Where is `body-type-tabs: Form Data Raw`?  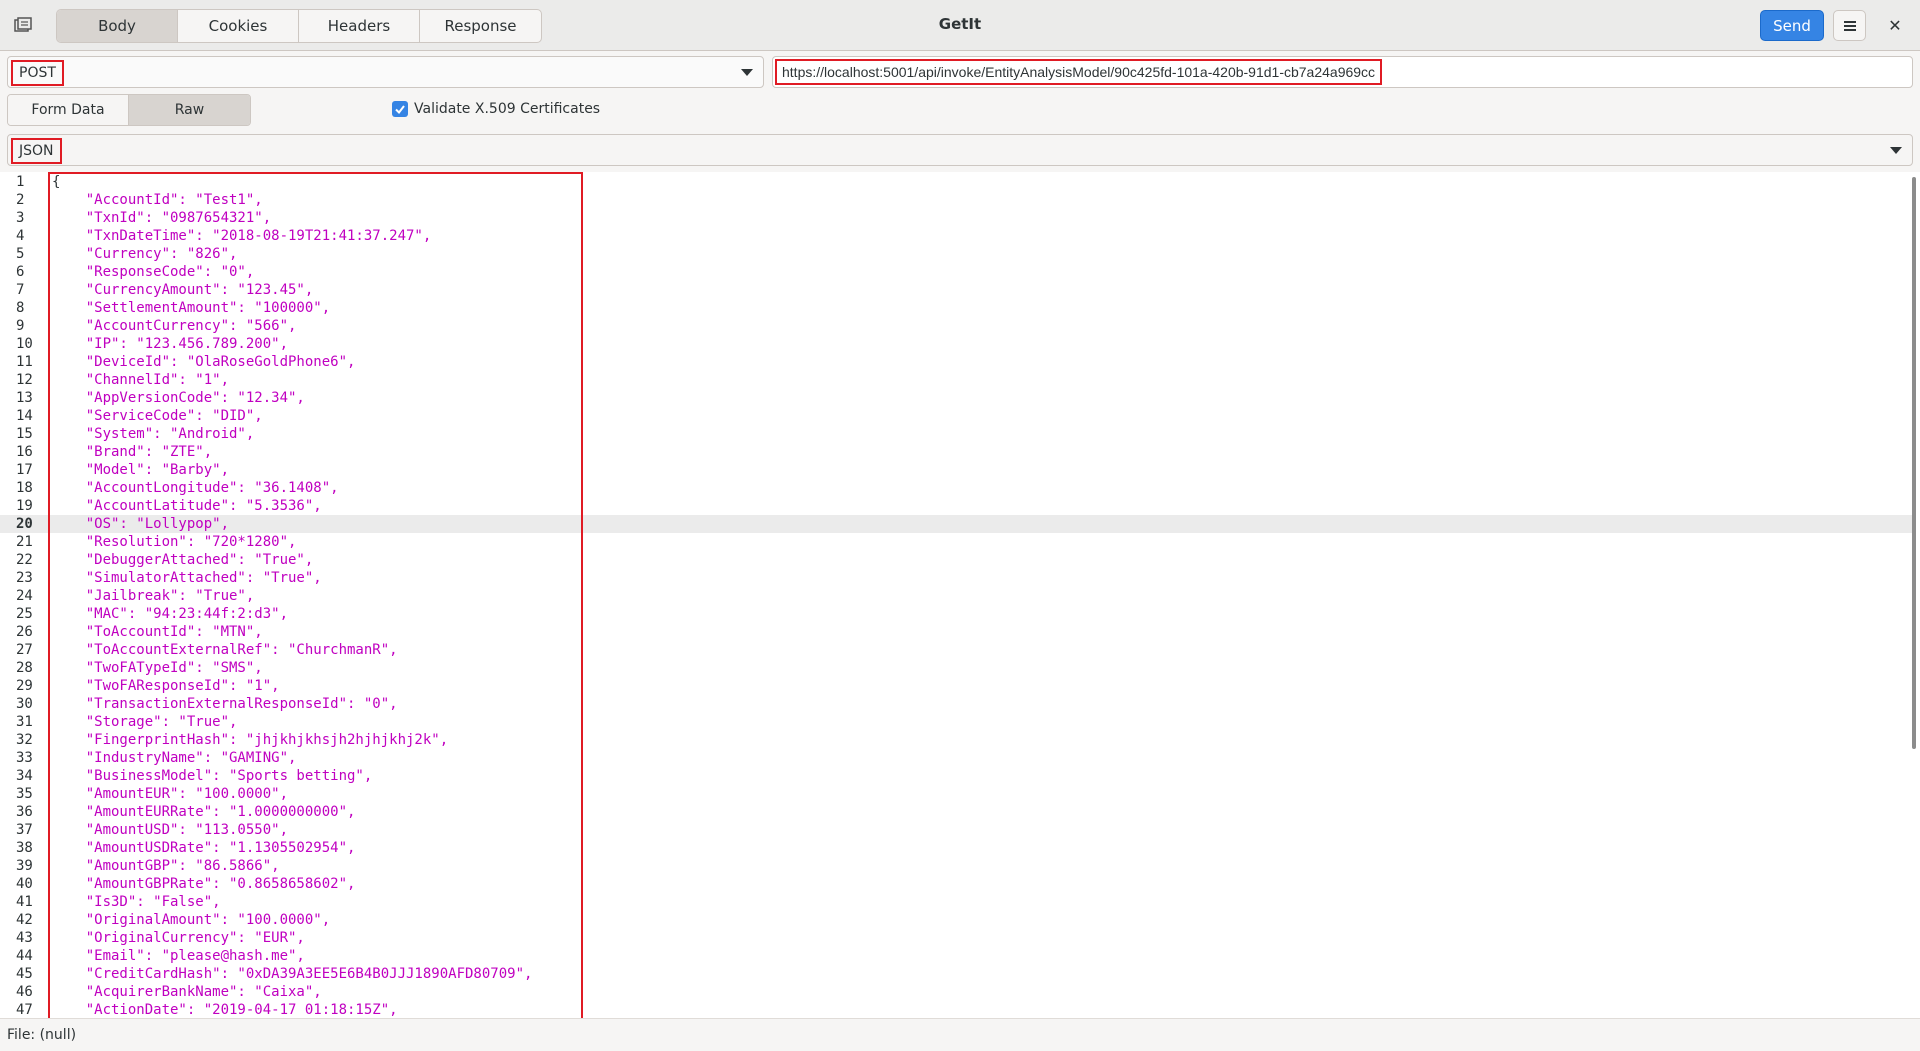 body-type-tabs: Form Data Raw is located at coordinates (129, 110).